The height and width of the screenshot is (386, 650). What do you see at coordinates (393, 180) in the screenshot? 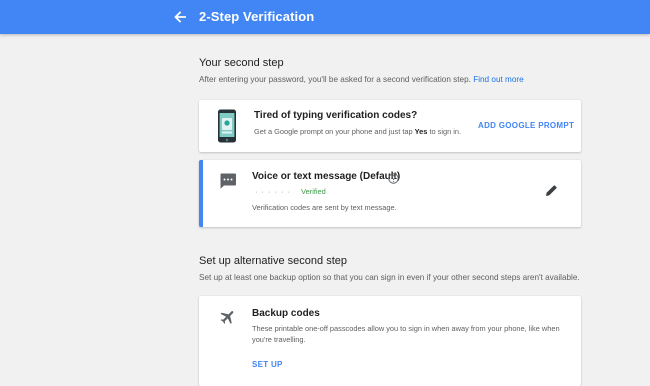
I see `help-icon` at bounding box center [393, 180].